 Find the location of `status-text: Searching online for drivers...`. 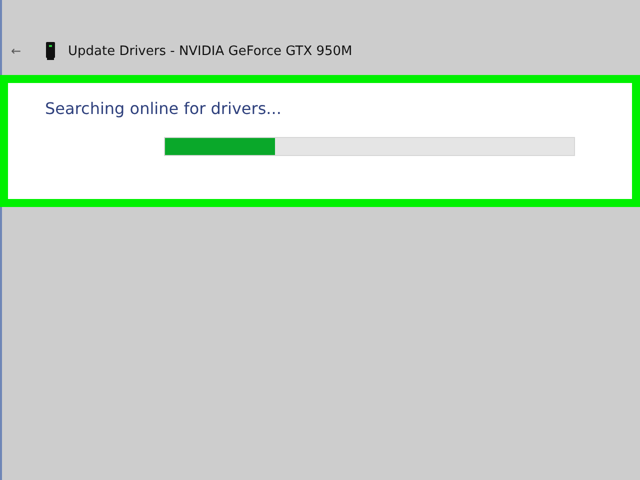

status-text: Searching online for drivers... is located at coordinates (163, 108).